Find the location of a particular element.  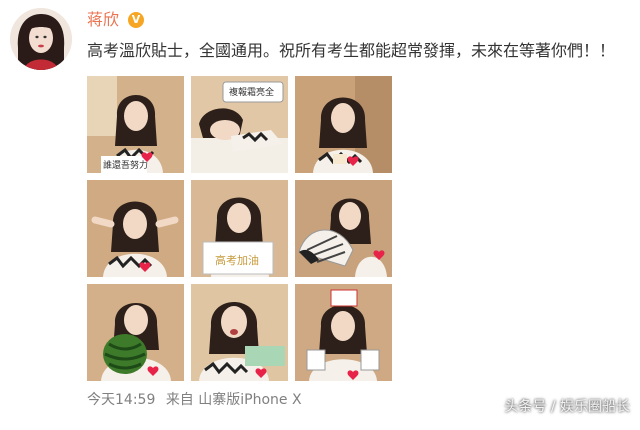

photo-8-image is located at coordinates (239, 332).